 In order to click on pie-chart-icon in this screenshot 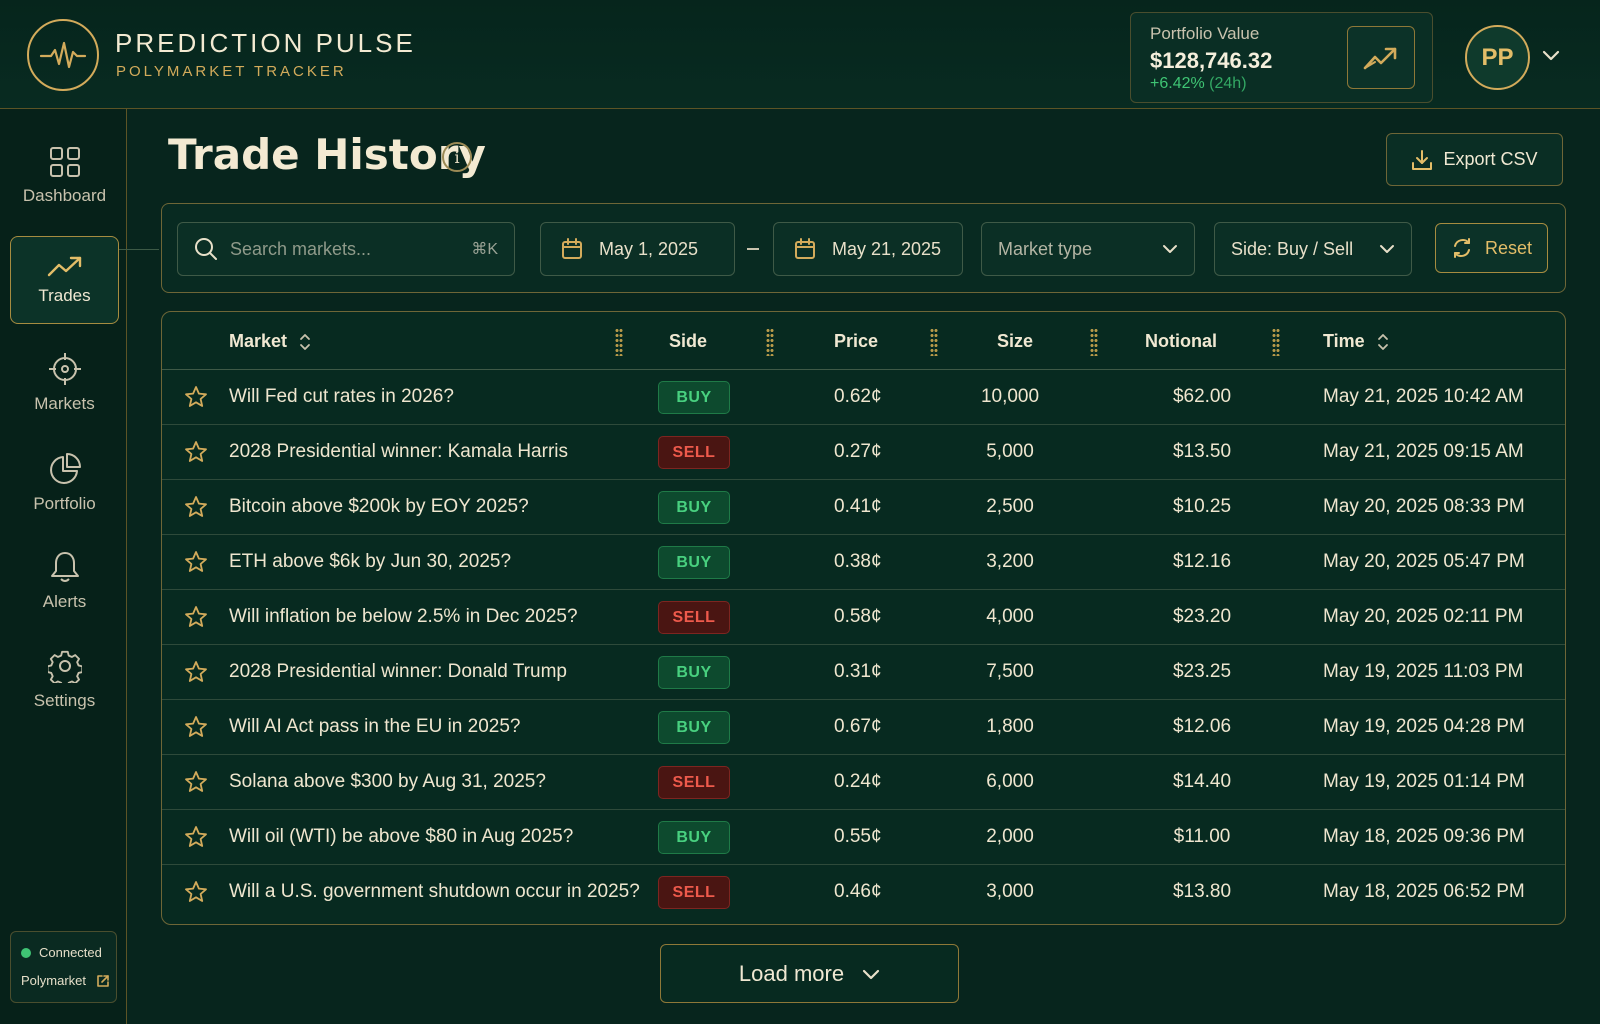, I will do `click(65, 468)`.